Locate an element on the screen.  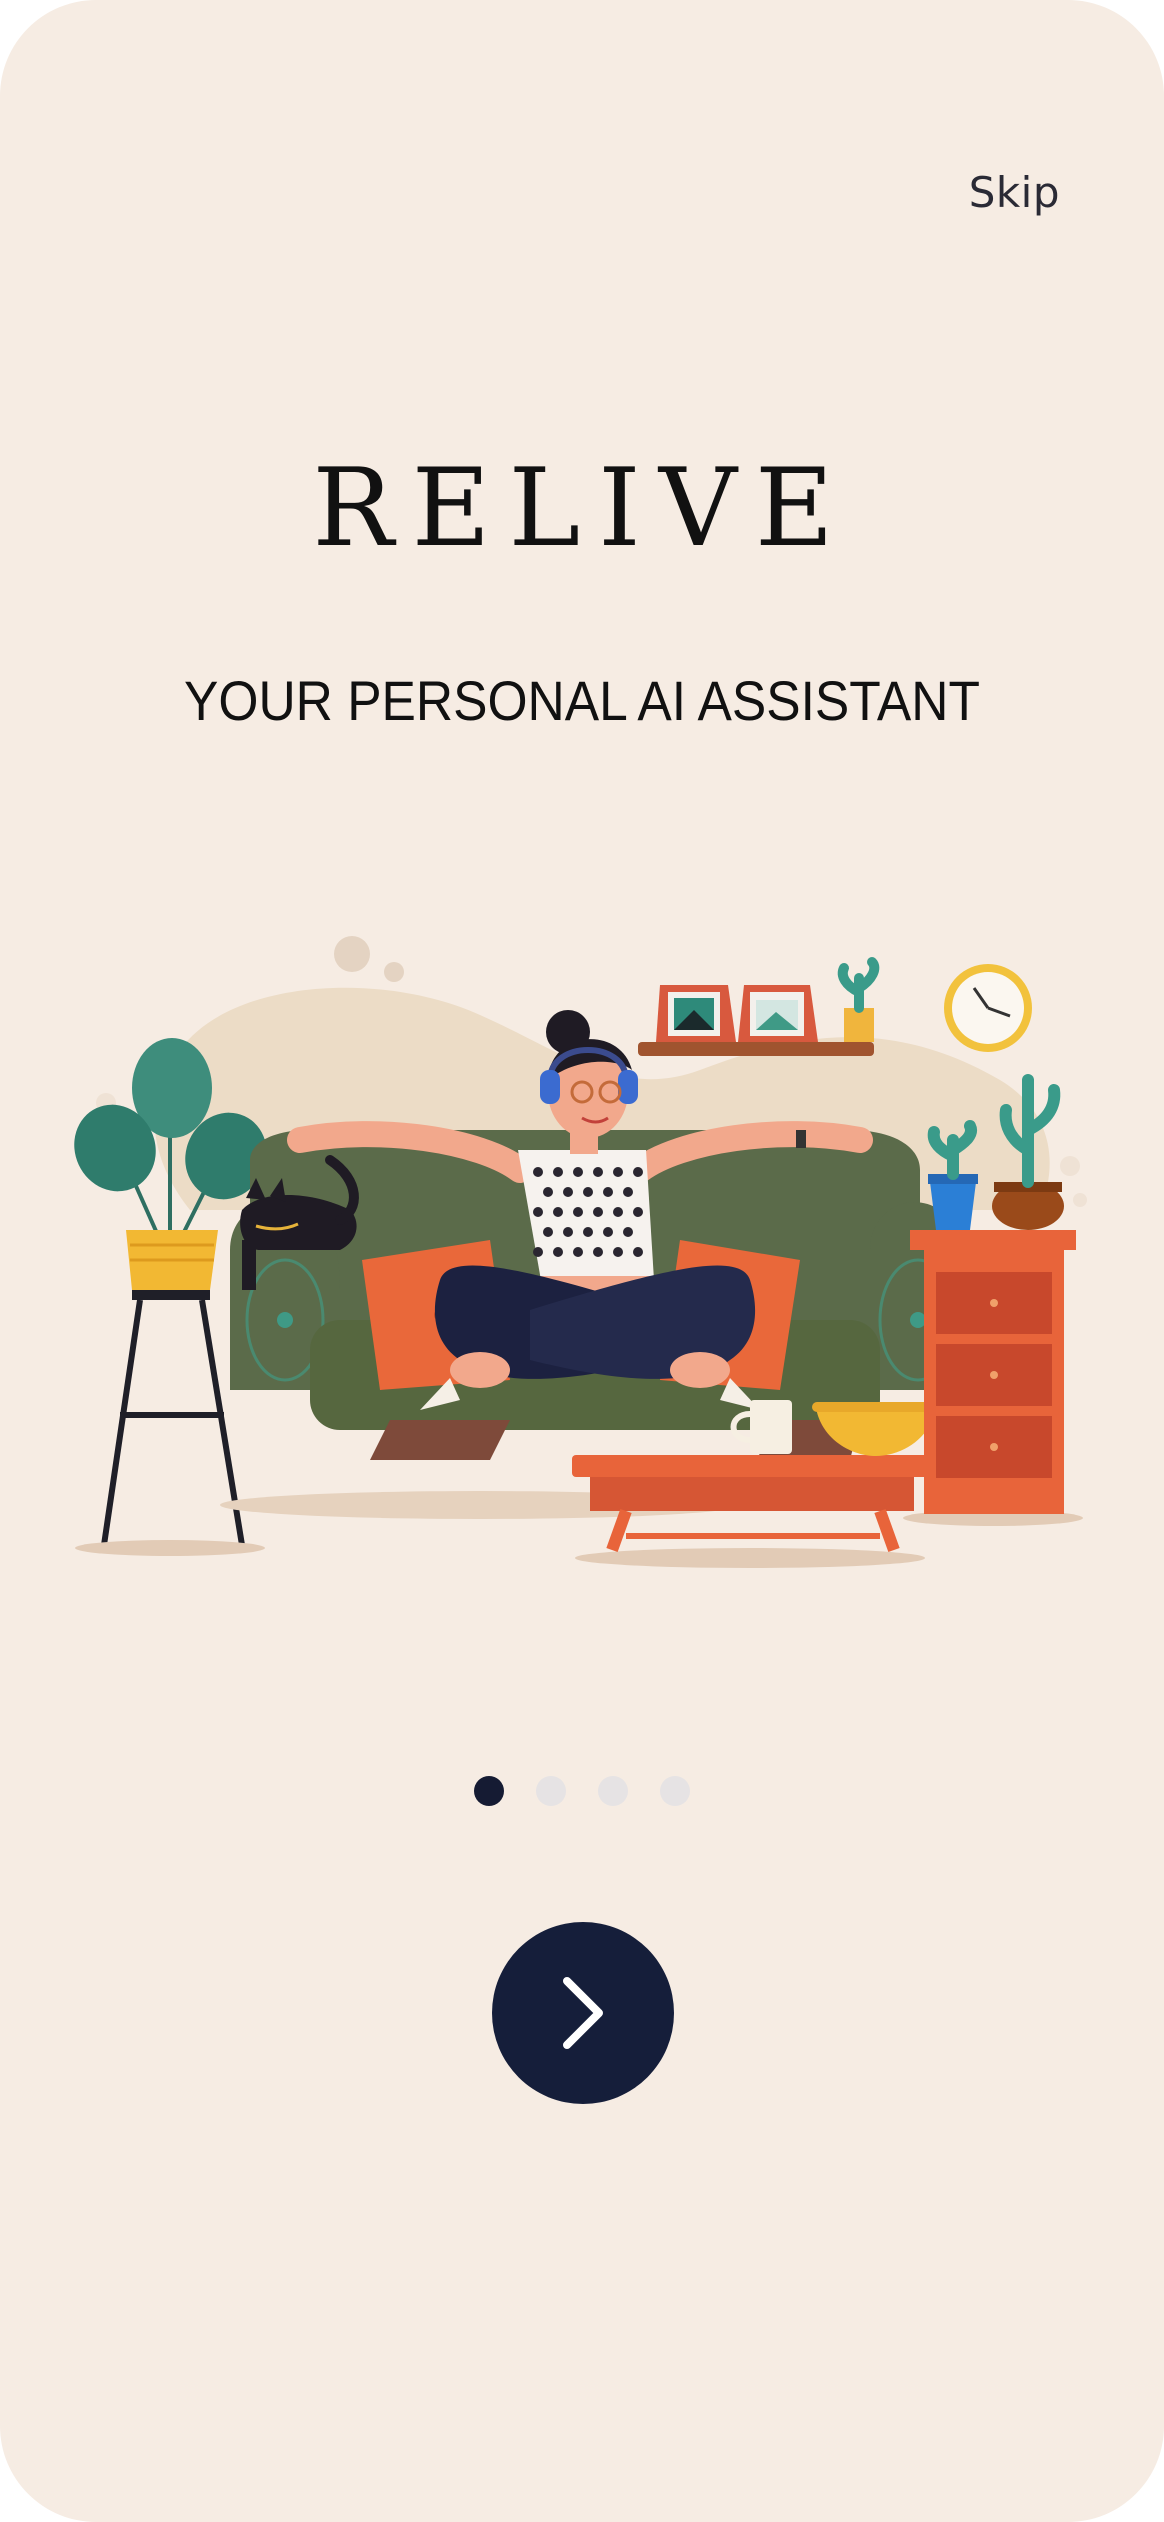
tagline: YOUR PERSONAL AI ASSISTANT is located at coordinates (582, 700).